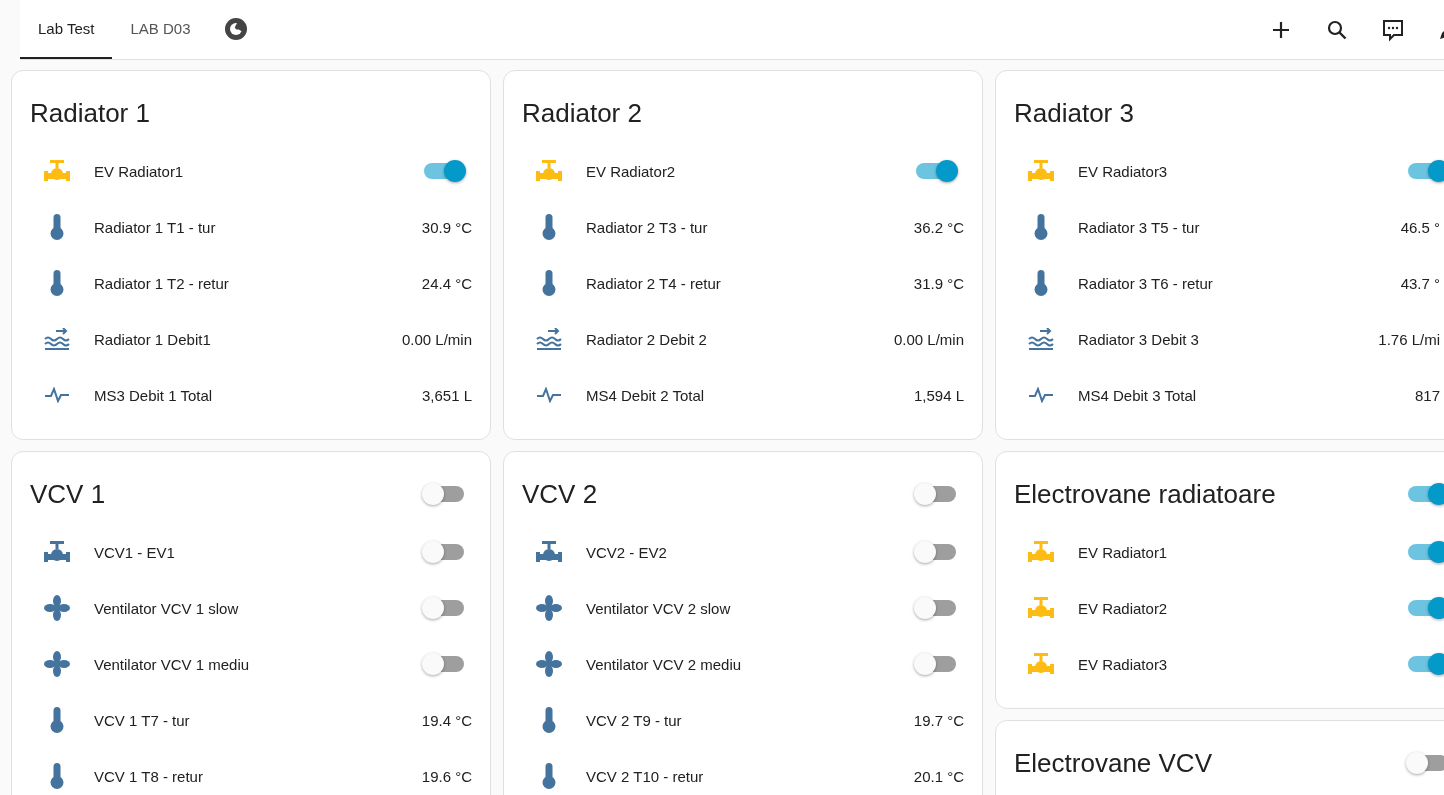 The height and width of the screenshot is (795, 1444). I want to click on sensor-value: 43.7 °, so click(1420, 283).